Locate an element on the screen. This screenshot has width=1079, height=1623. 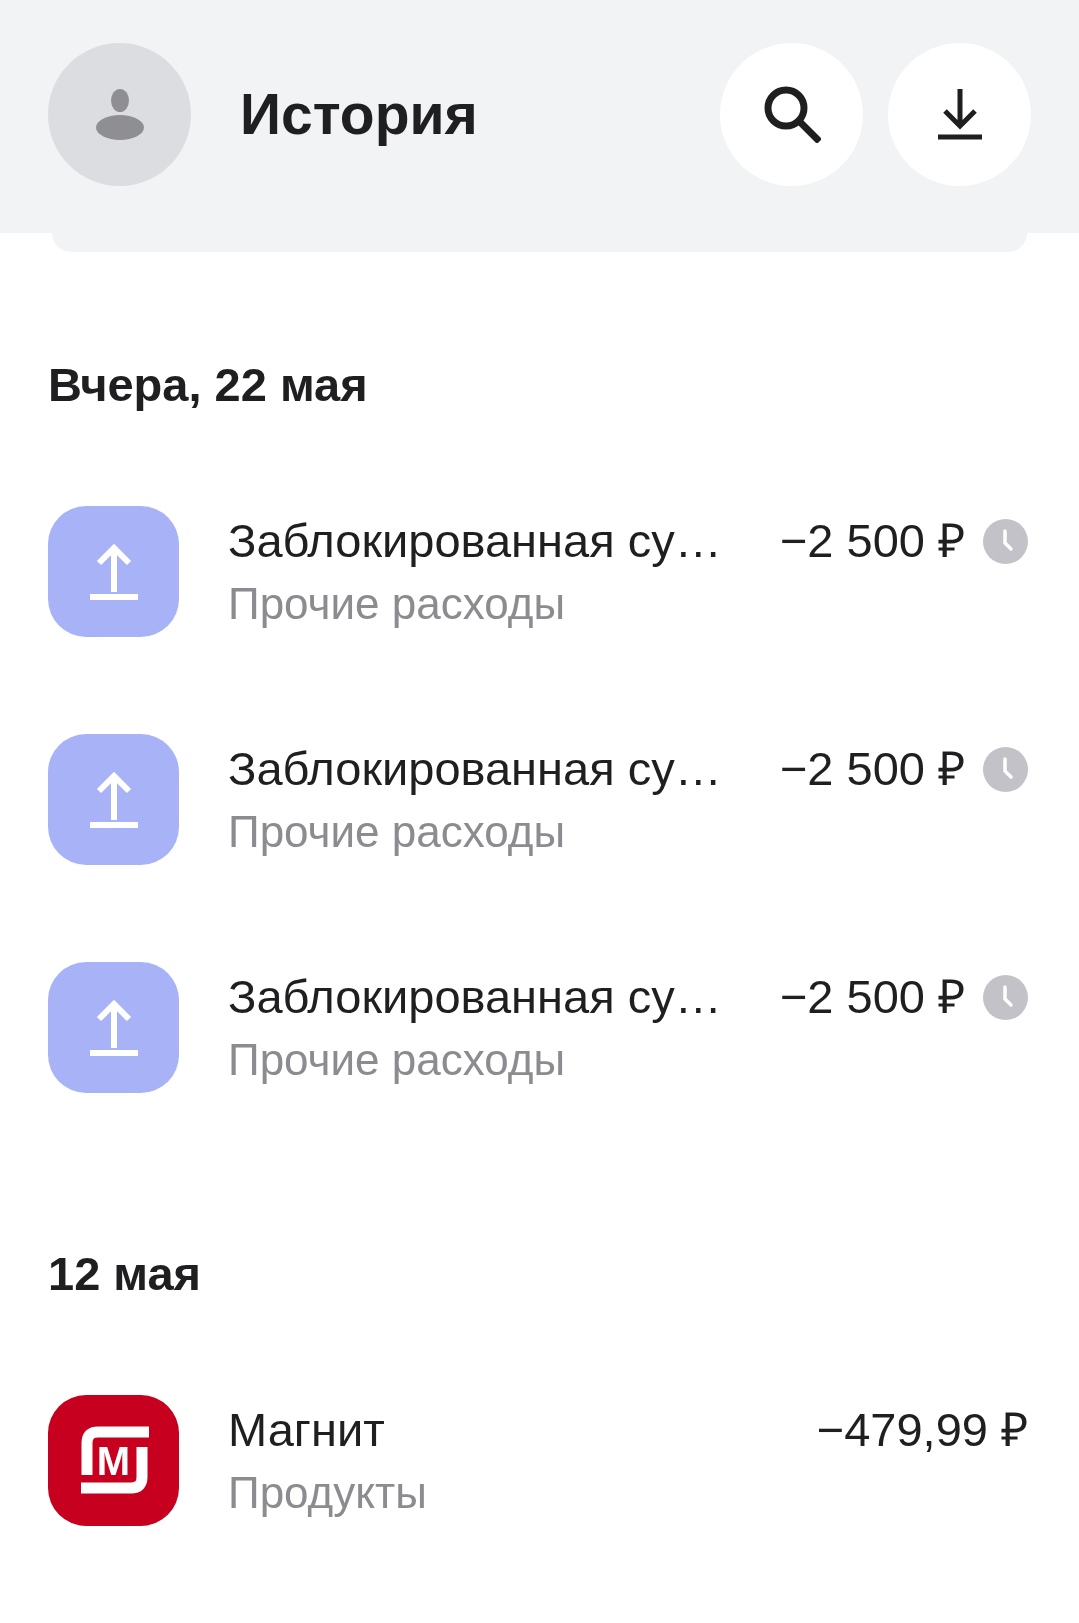
section-date: 12 мая is located at coordinates (125, 1274).